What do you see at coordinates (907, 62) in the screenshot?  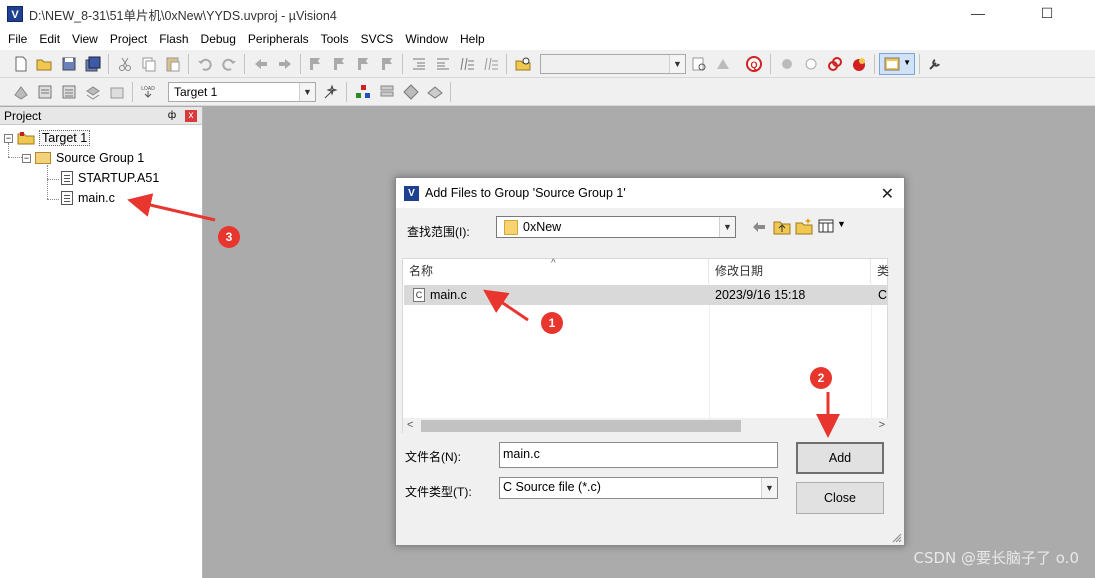 I see `chevron-down-icon: ▼` at bounding box center [907, 62].